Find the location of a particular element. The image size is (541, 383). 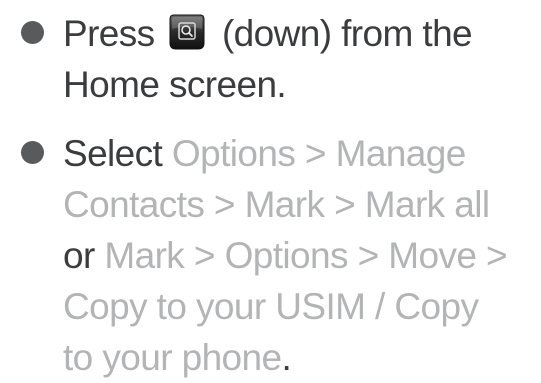

menu-path: Options > Manage is located at coordinates (318, 153).